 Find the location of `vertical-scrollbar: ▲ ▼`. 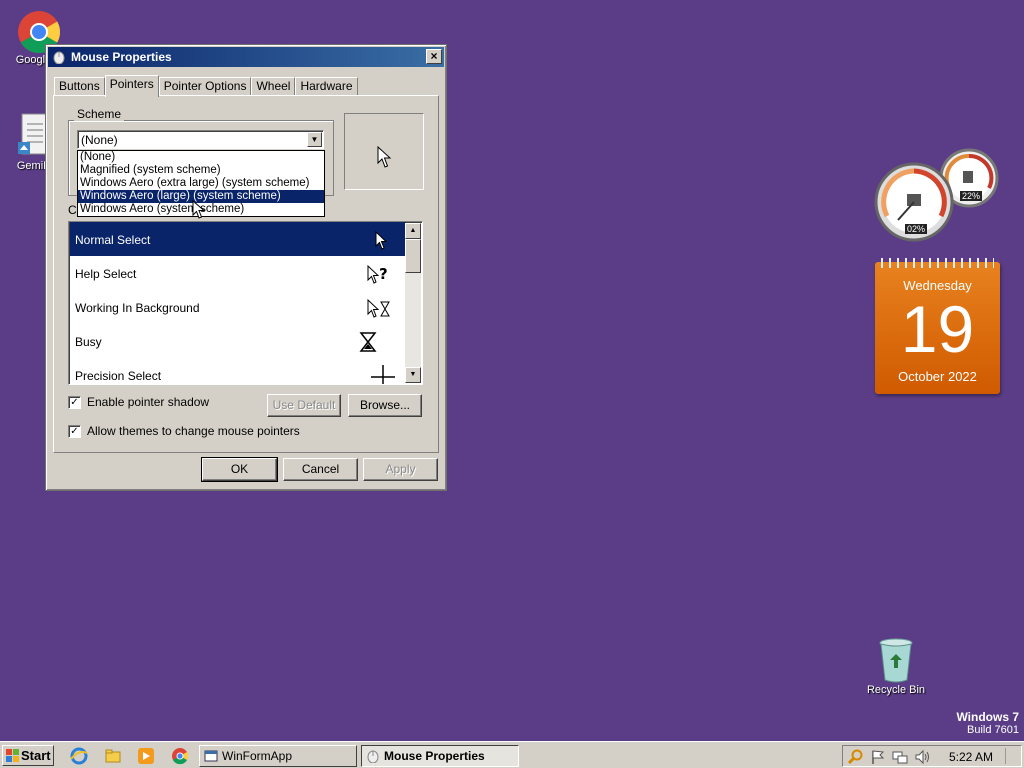

vertical-scrollbar: ▲ ▼ is located at coordinates (413, 303).